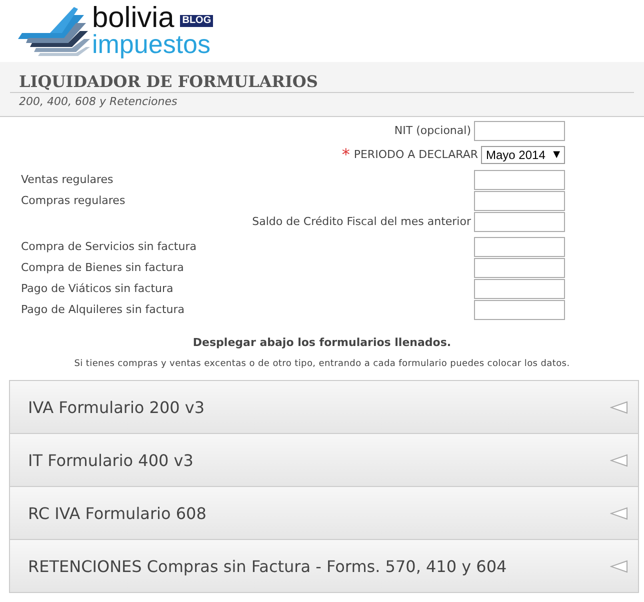  Describe the element at coordinates (97, 288) in the screenshot. I see `field-label: Pago de Viáticos sin factura` at that location.